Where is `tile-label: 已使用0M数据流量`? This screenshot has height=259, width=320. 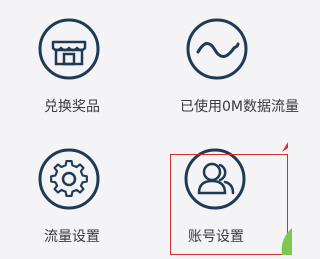 tile-label: 已使用0M数据流量 is located at coordinates (239, 107).